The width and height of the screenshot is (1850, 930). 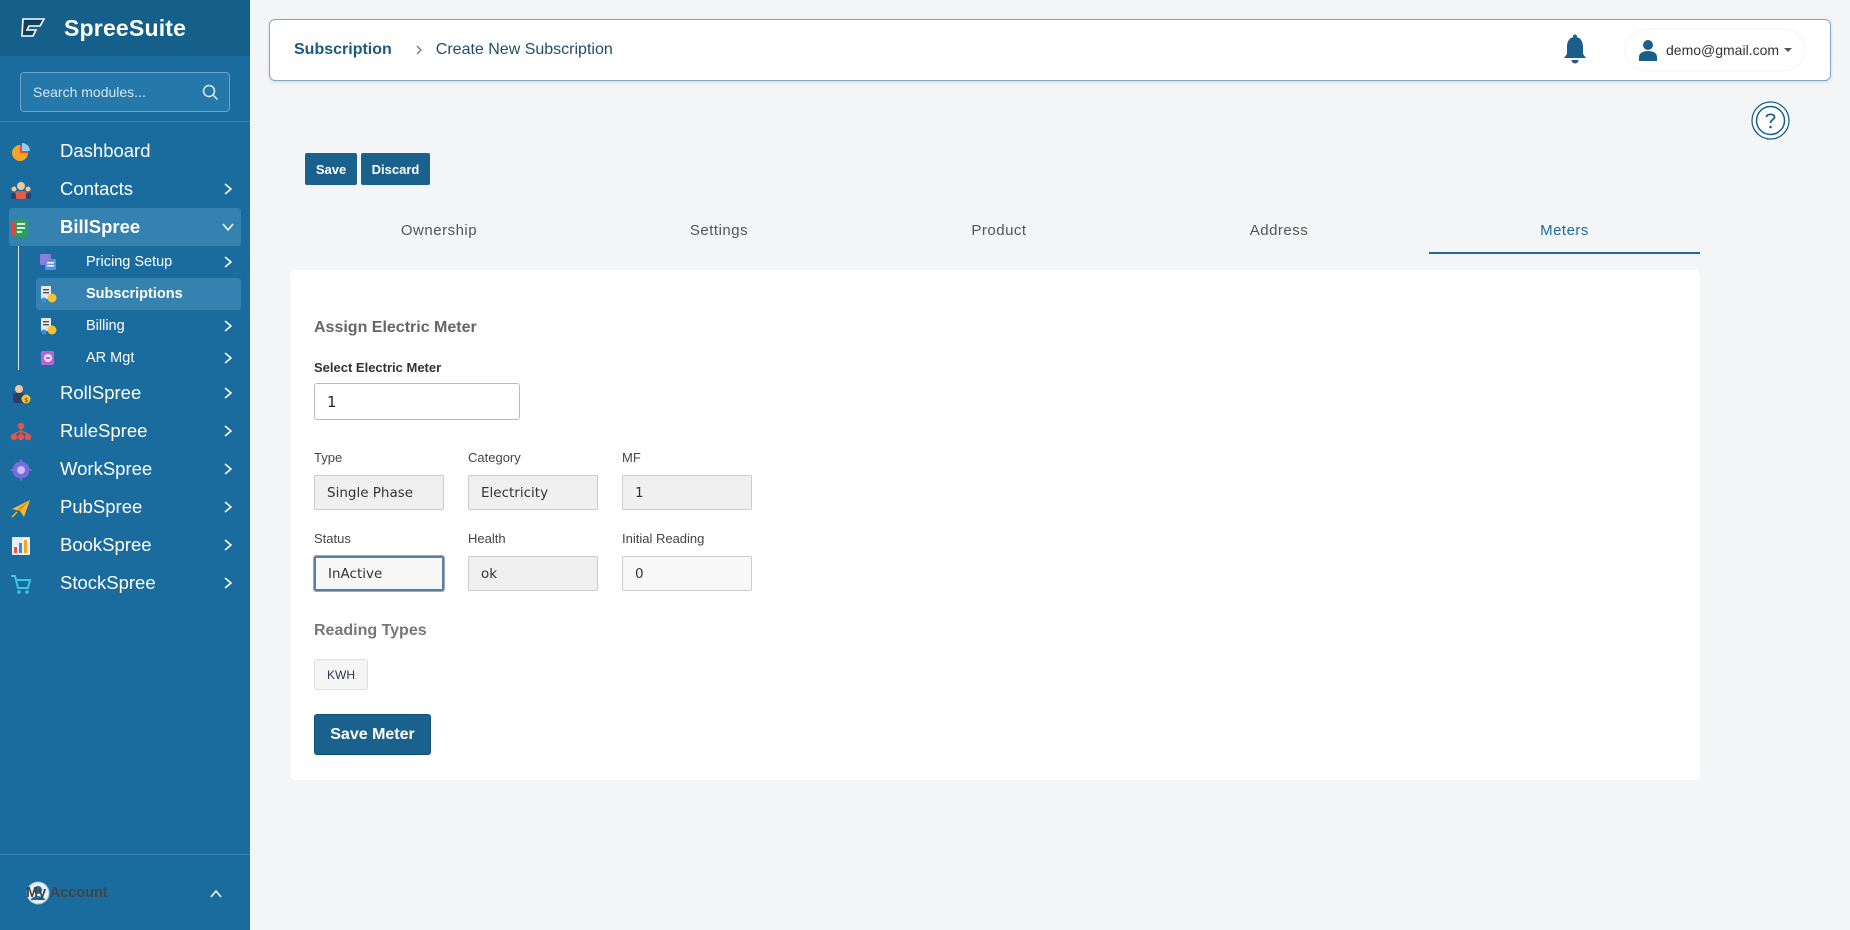 What do you see at coordinates (67, 892) in the screenshot?
I see `account-label: My Account` at bounding box center [67, 892].